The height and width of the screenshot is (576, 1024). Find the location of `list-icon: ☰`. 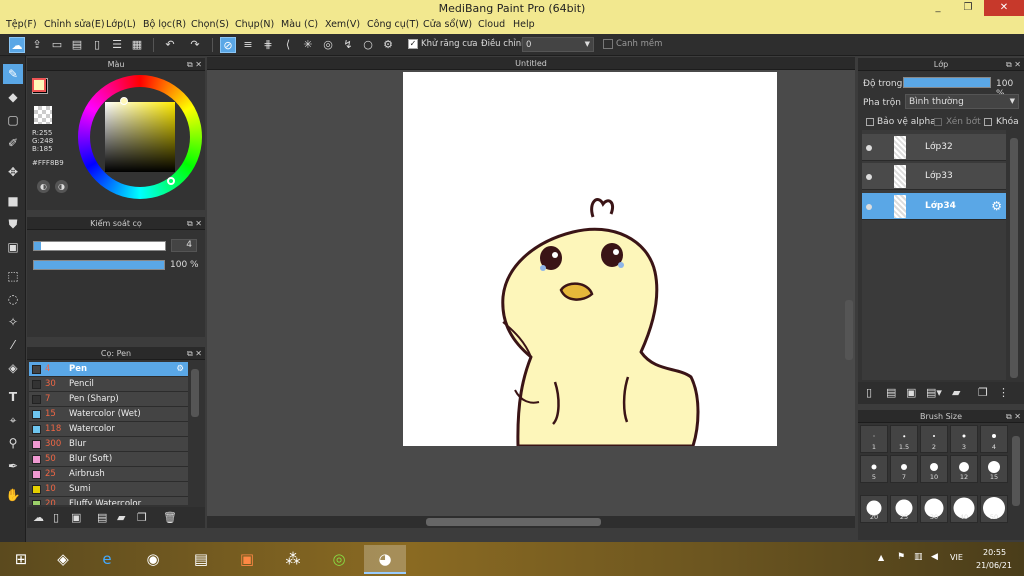

list-icon: ☰ is located at coordinates (117, 45).